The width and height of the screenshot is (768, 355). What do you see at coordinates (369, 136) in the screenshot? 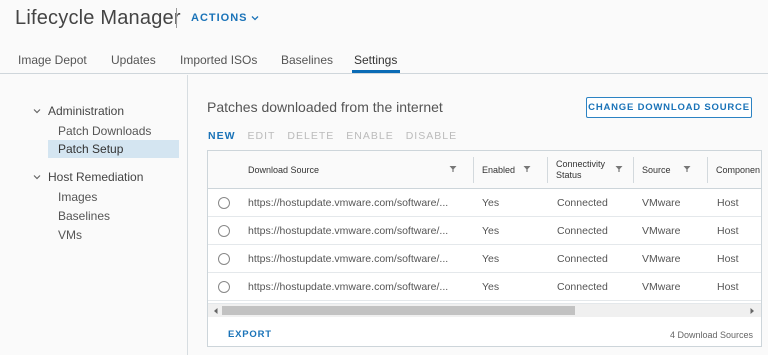
I see `enable-button: ENABLE` at bounding box center [369, 136].